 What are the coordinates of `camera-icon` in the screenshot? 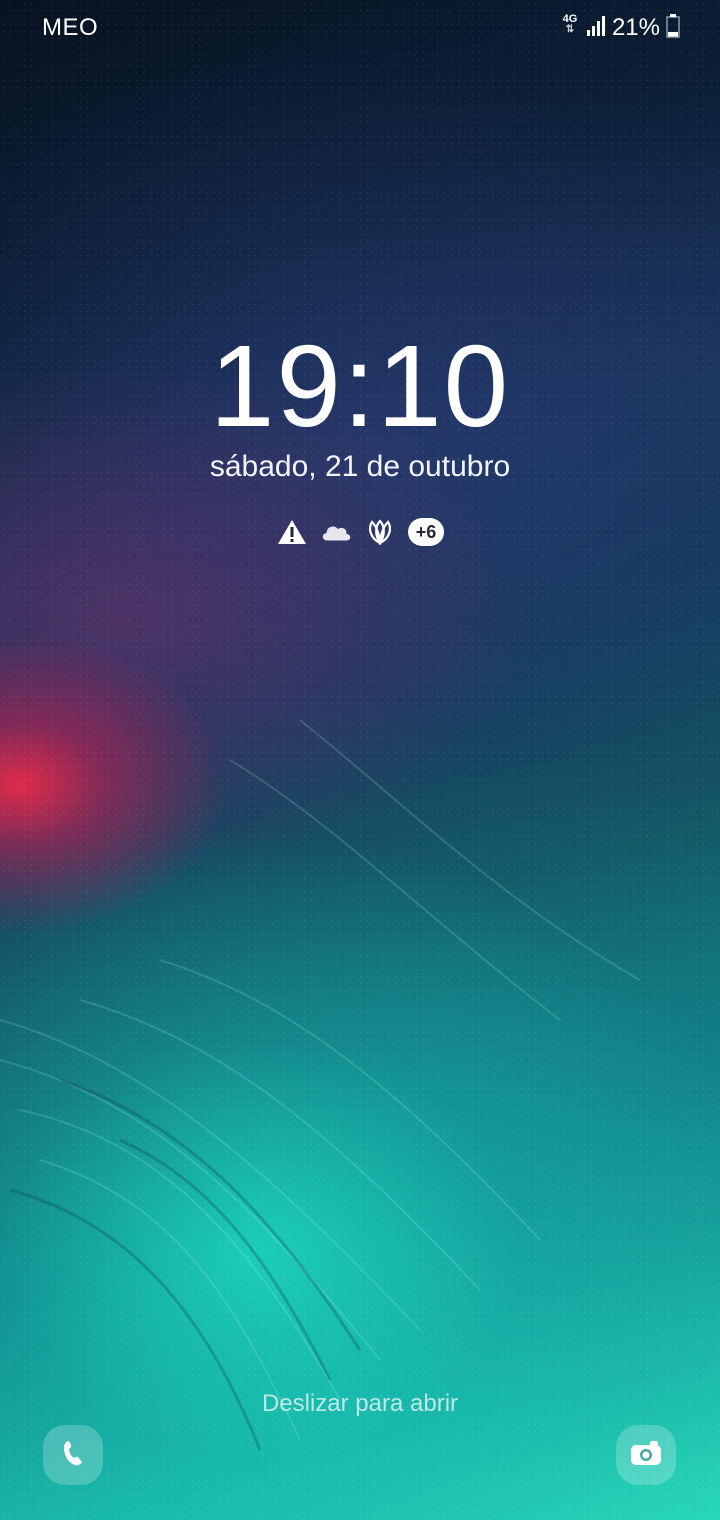 It's located at (646, 1455).